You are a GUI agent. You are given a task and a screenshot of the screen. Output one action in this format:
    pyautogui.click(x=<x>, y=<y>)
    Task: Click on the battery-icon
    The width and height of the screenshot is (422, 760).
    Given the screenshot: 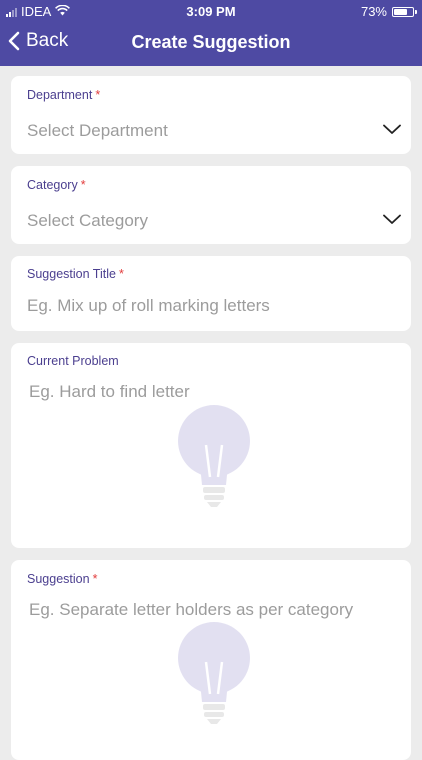 What is the action you would take?
    pyautogui.click(x=404, y=11)
    